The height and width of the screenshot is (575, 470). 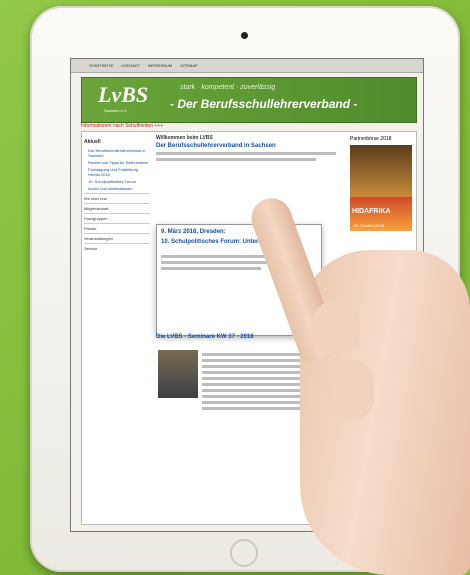 What do you see at coordinates (101, 65) in the screenshot?
I see `nav-startseite: STARTSEITE` at bounding box center [101, 65].